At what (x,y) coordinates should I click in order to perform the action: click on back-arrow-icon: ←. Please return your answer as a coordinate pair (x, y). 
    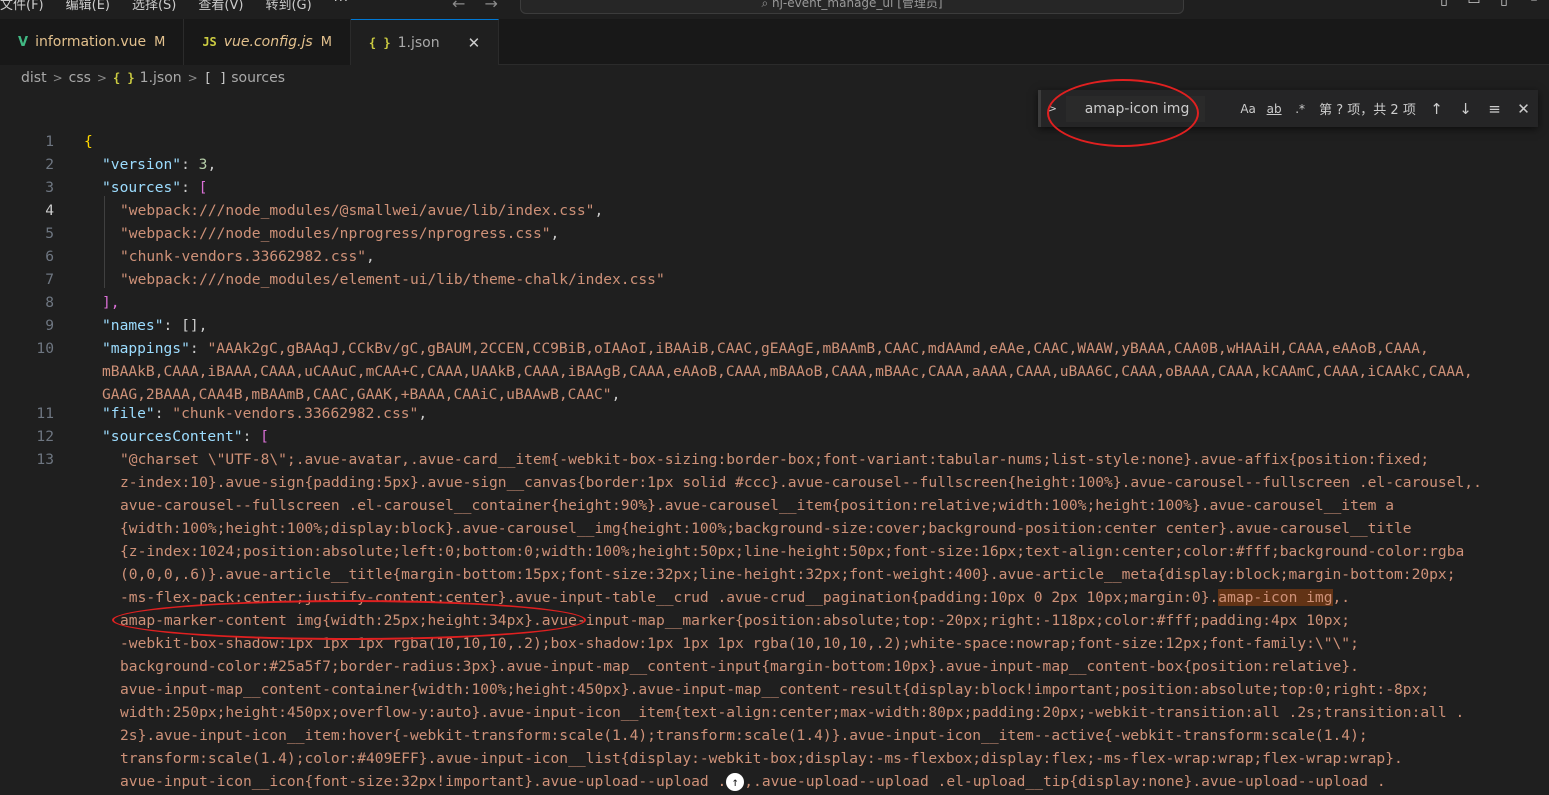
    Looking at the image, I should click on (458, 6).